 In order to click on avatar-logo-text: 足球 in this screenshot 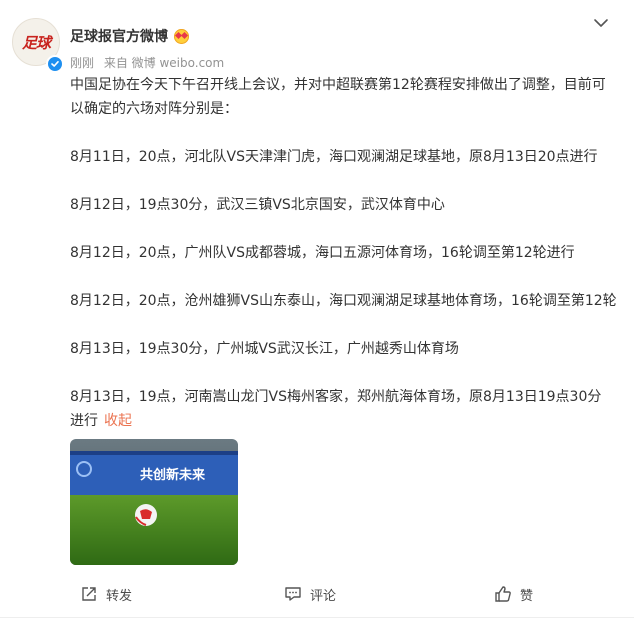, I will do `click(36, 42)`.